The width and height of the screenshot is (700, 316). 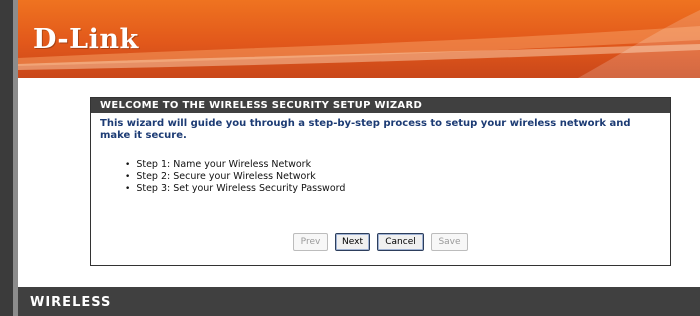 I want to click on footer-bar: WIRELESS, so click(x=359, y=301).